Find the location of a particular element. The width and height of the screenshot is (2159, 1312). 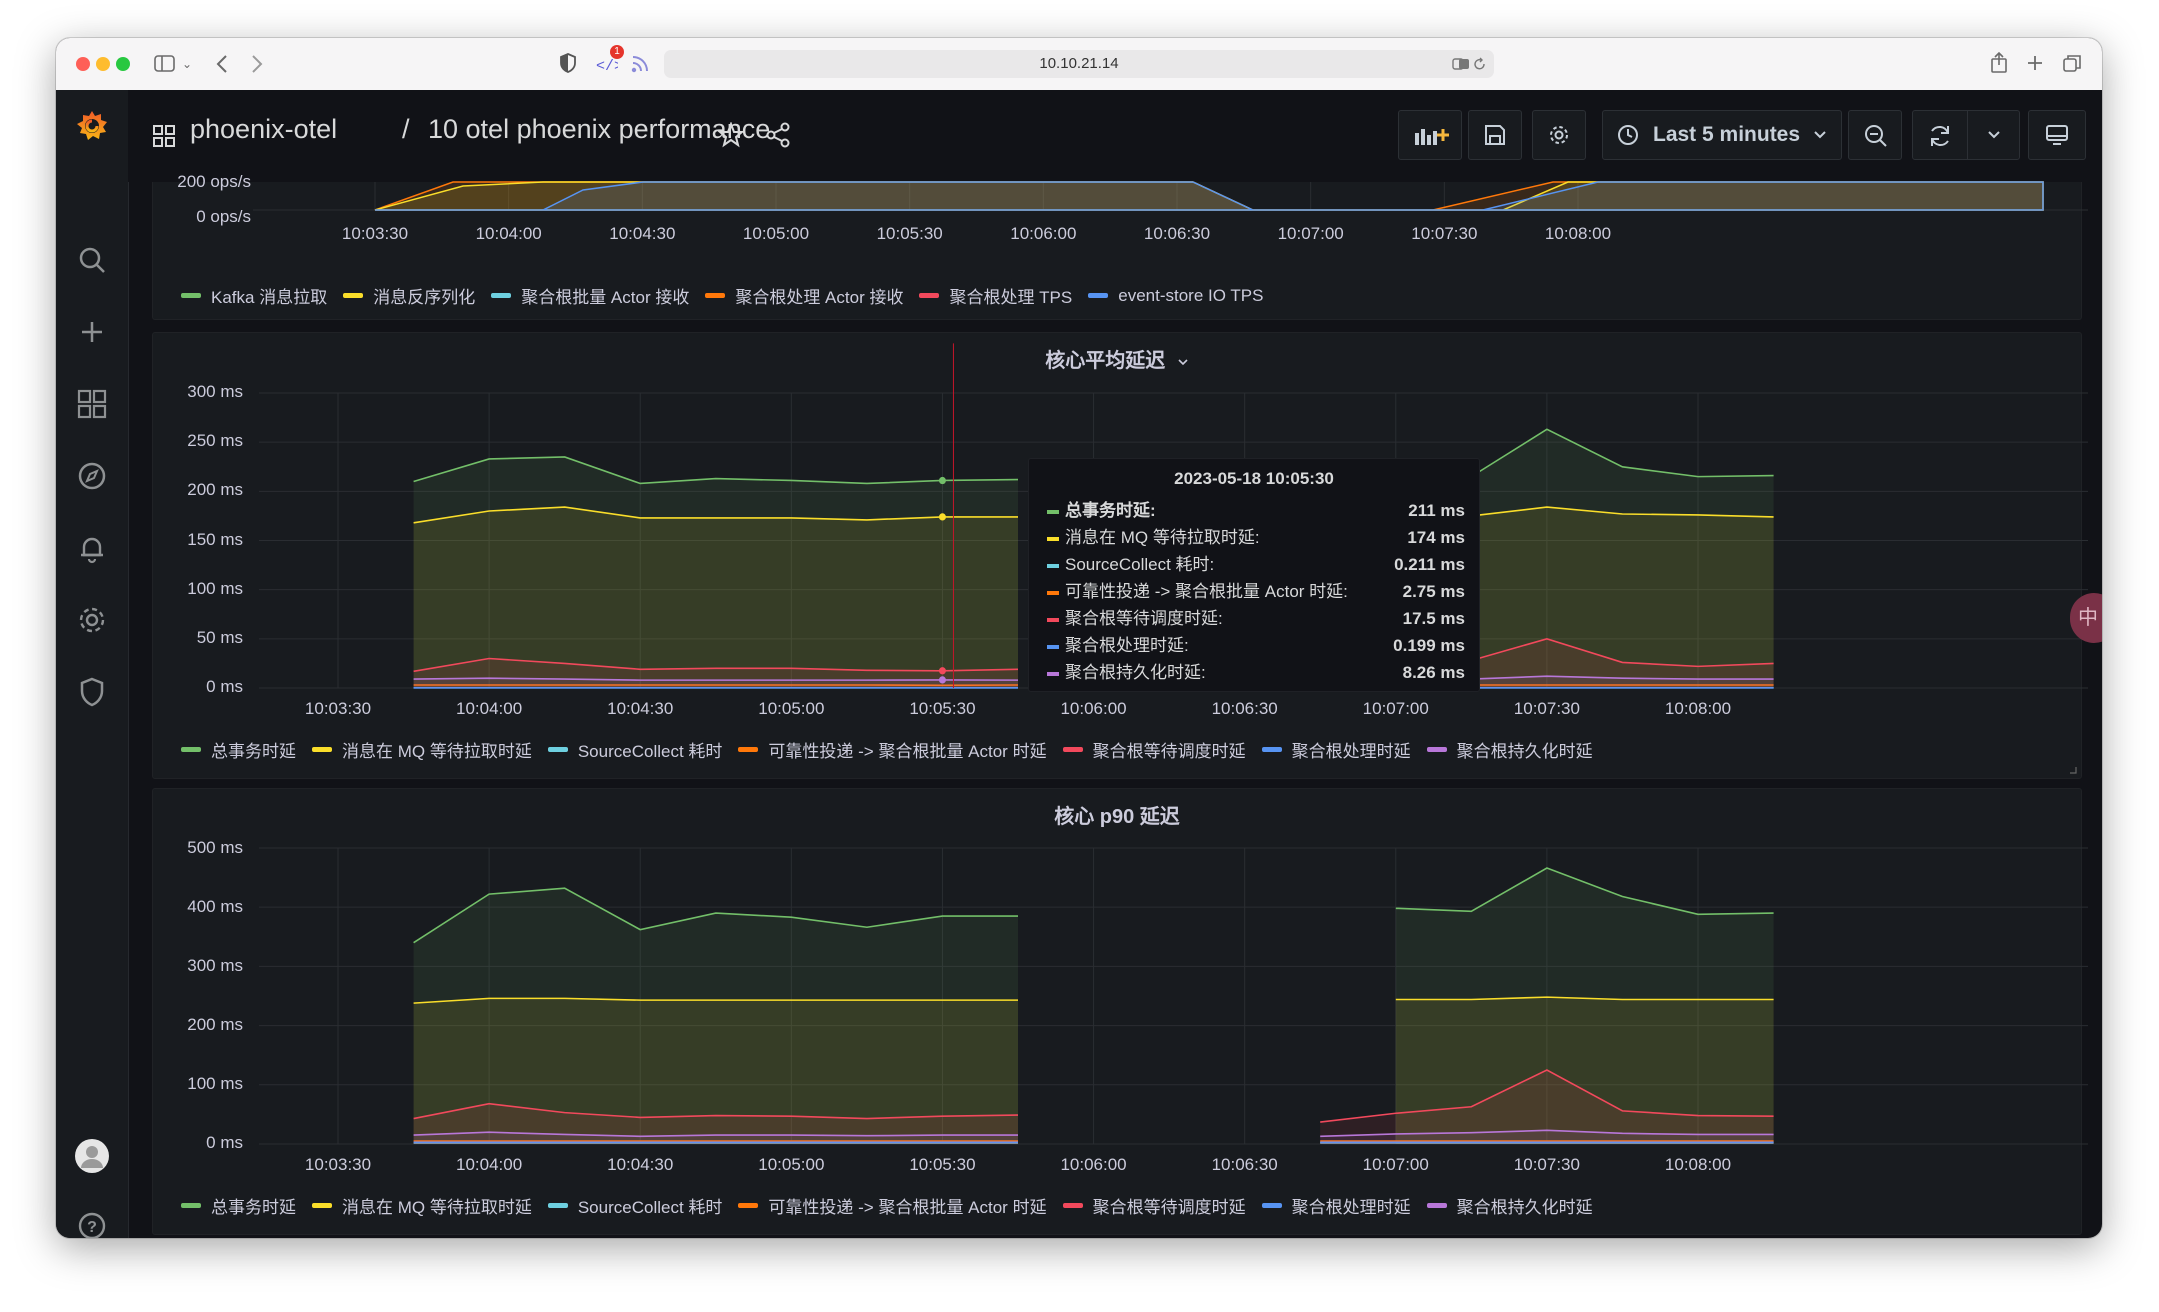

translate-icon is located at coordinates (1461, 64).